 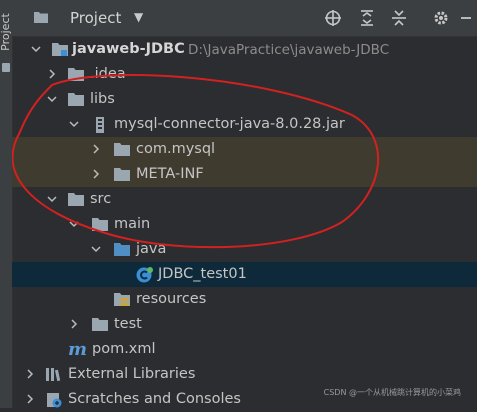 What do you see at coordinates (60, 49) in the screenshot?
I see `module-folder-icon` at bounding box center [60, 49].